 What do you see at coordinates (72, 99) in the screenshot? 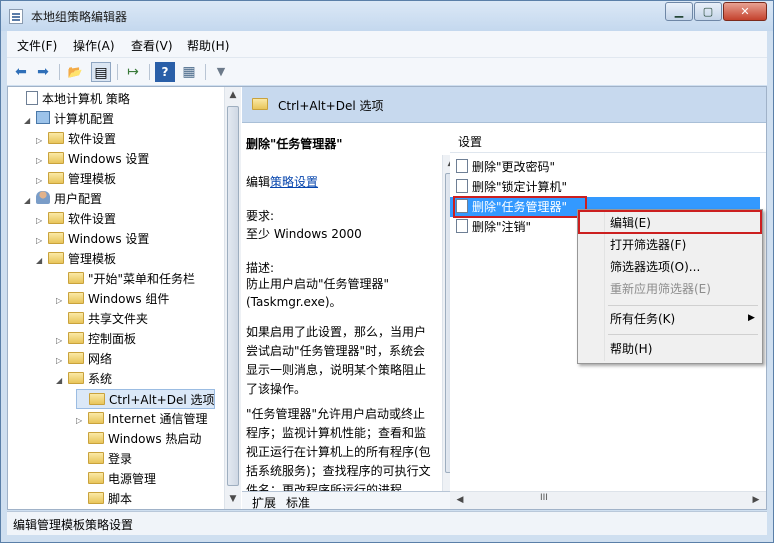
I see `tree-item: 本地计算机 策略` at bounding box center [72, 99].